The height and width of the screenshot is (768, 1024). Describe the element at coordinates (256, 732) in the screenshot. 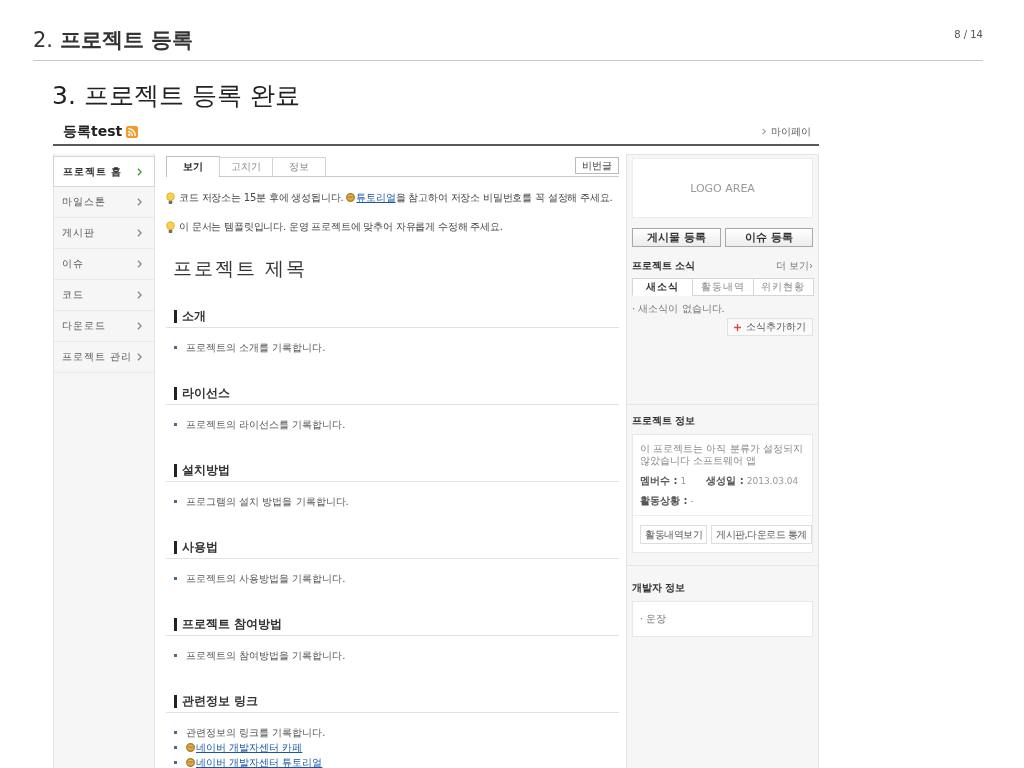

I see `list-text: 관련정보의 링크를 기록합니다.` at that location.